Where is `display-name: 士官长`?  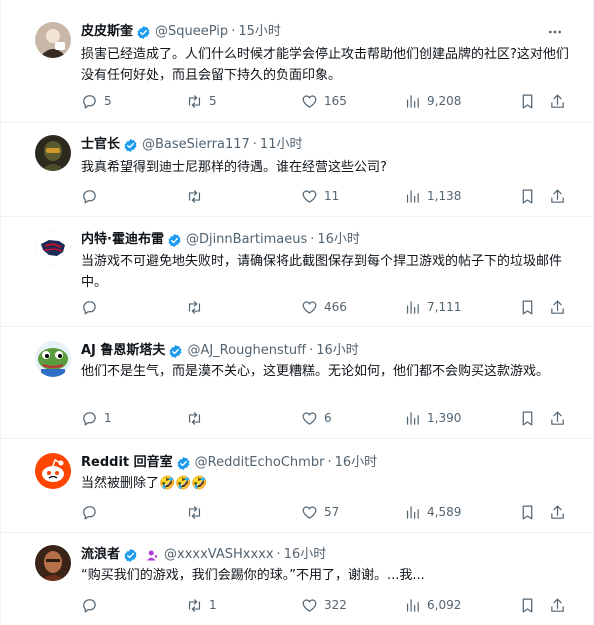
display-name: 士官长 is located at coordinates (100, 145).